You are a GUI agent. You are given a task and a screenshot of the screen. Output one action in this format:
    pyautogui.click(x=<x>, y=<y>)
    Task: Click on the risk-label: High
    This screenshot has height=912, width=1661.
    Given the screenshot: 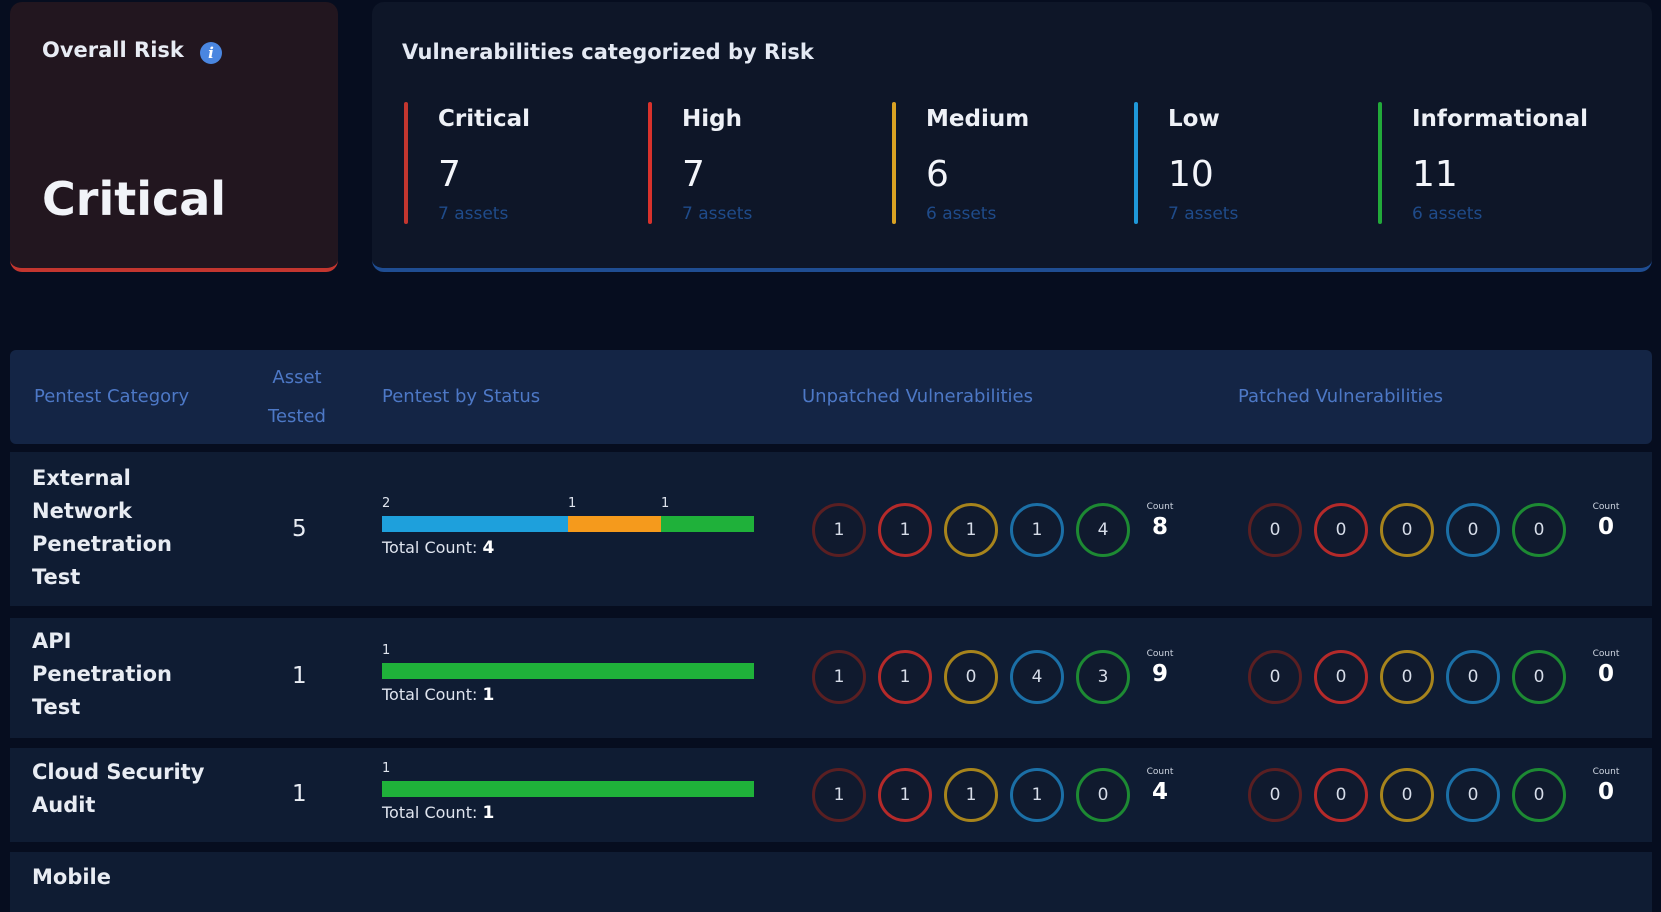 What is the action you would take?
    pyautogui.click(x=712, y=119)
    